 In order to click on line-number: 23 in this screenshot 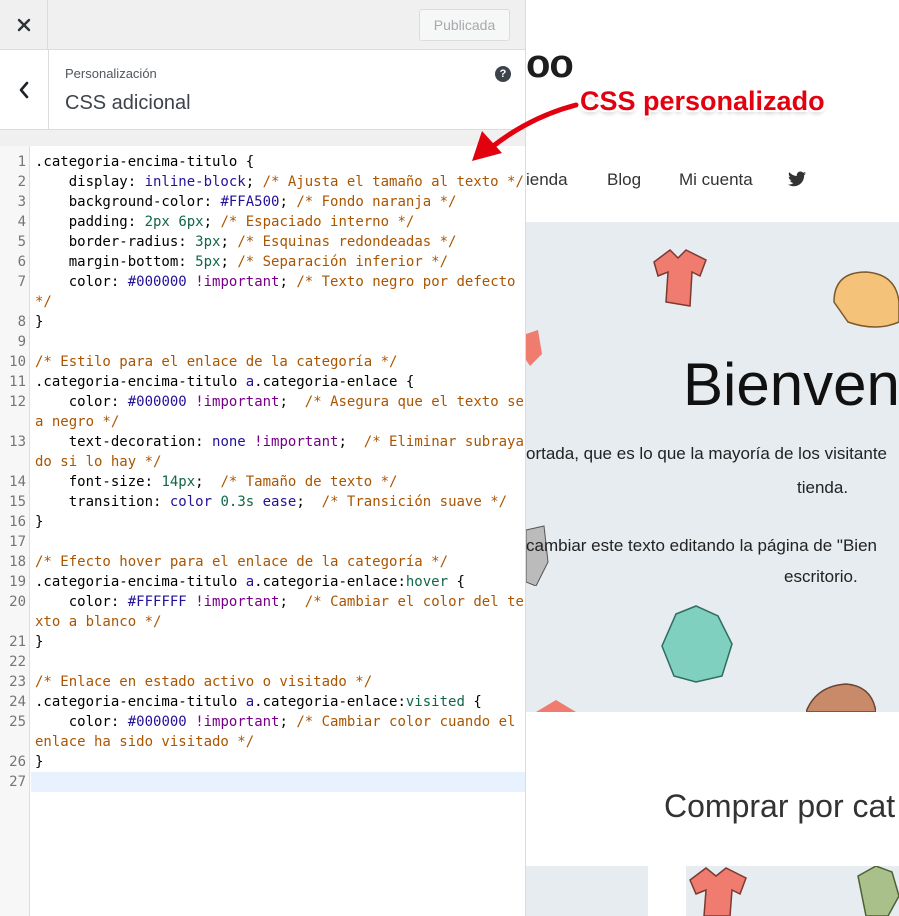, I will do `click(17, 682)`.